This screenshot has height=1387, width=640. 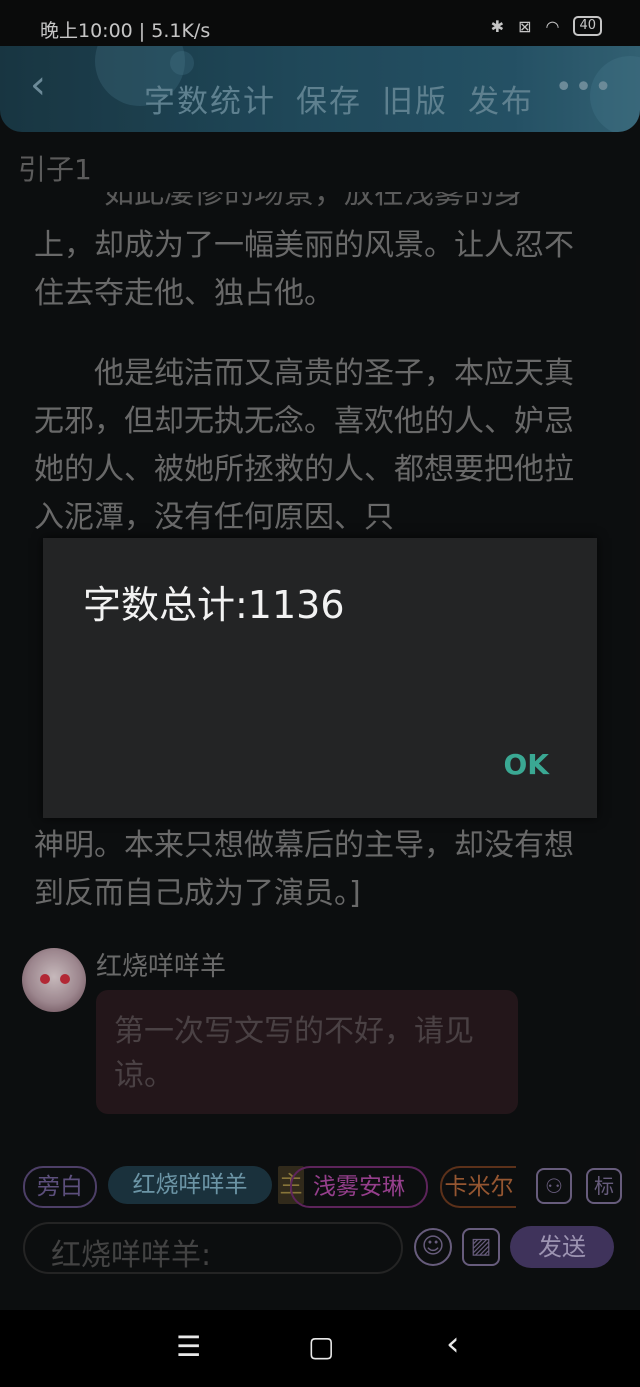 I want to click on message-username: 红烧咩咩羊, so click(x=161, y=967).